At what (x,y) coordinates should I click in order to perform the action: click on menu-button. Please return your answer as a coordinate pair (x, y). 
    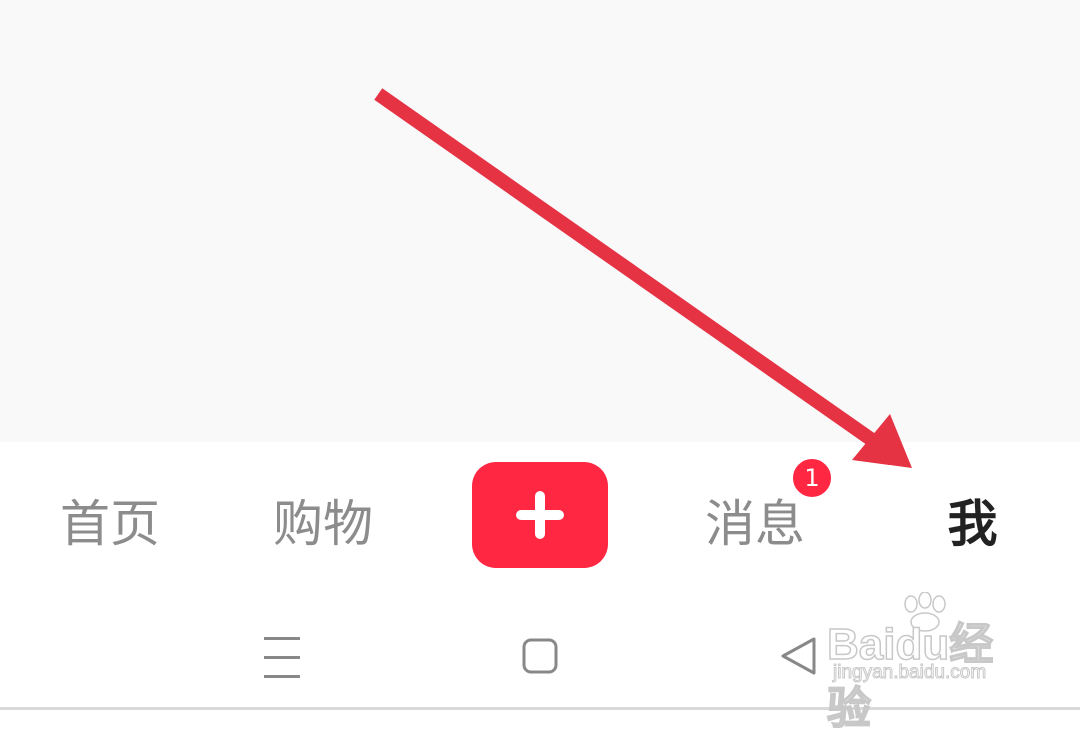
    Looking at the image, I should click on (282, 650).